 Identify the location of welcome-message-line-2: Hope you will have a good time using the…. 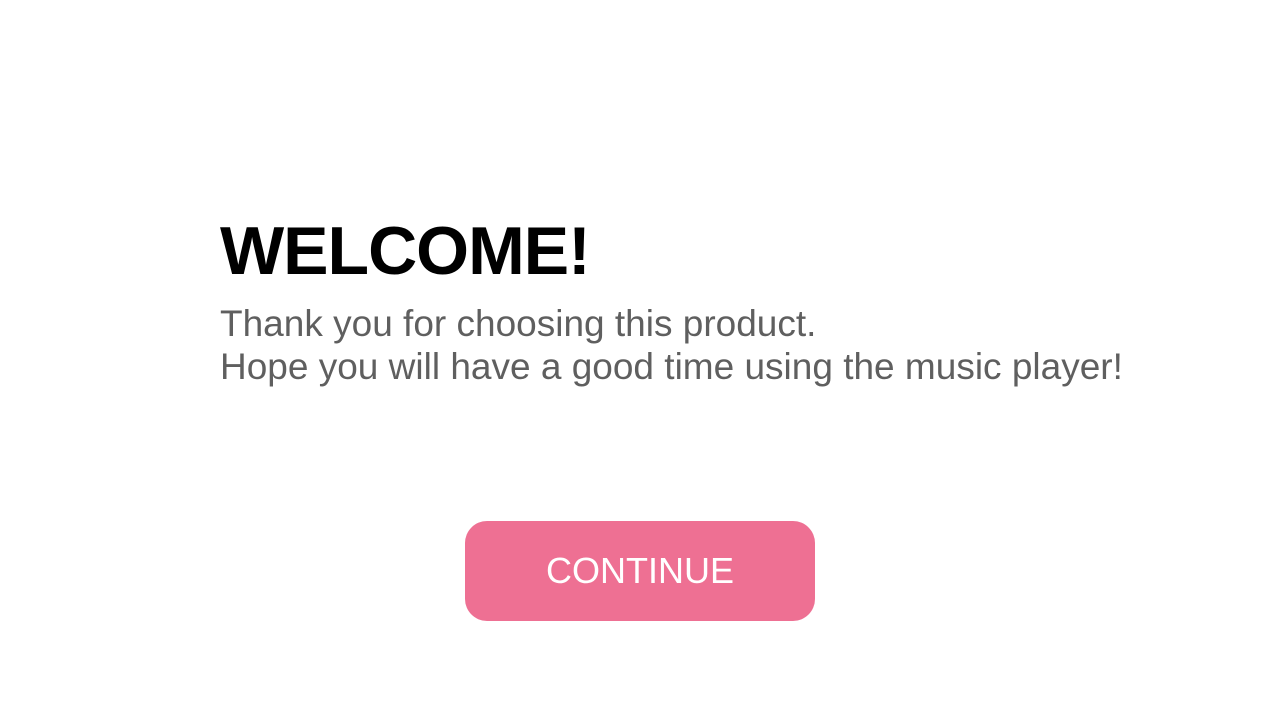
(671, 366).